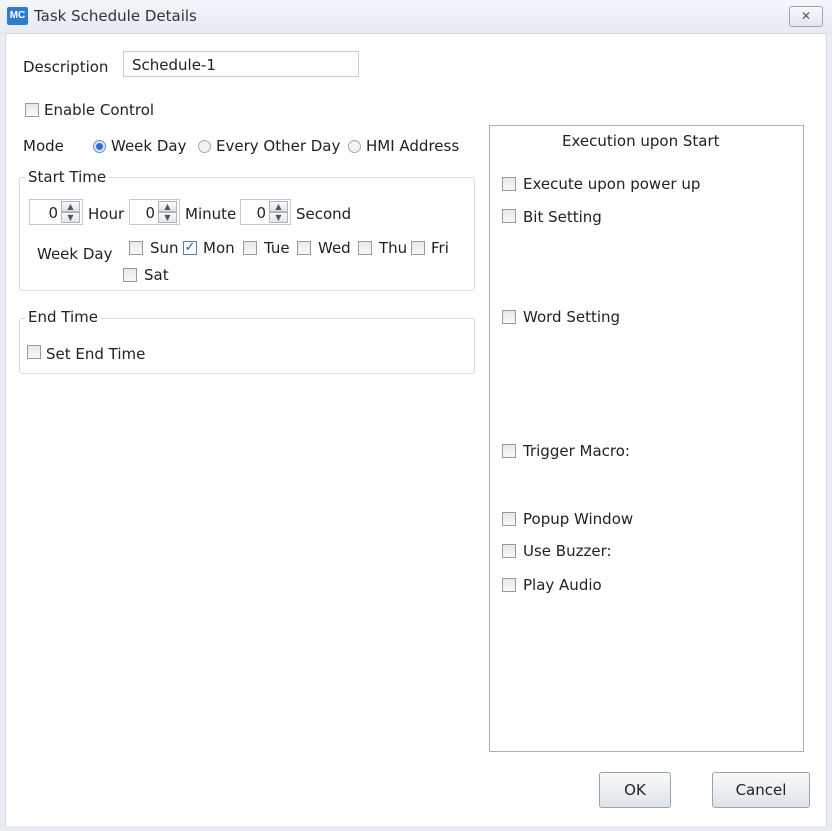 The image size is (832, 831). Describe the element at coordinates (211, 214) in the screenshot. I see `minute-label: Minute` at that location.